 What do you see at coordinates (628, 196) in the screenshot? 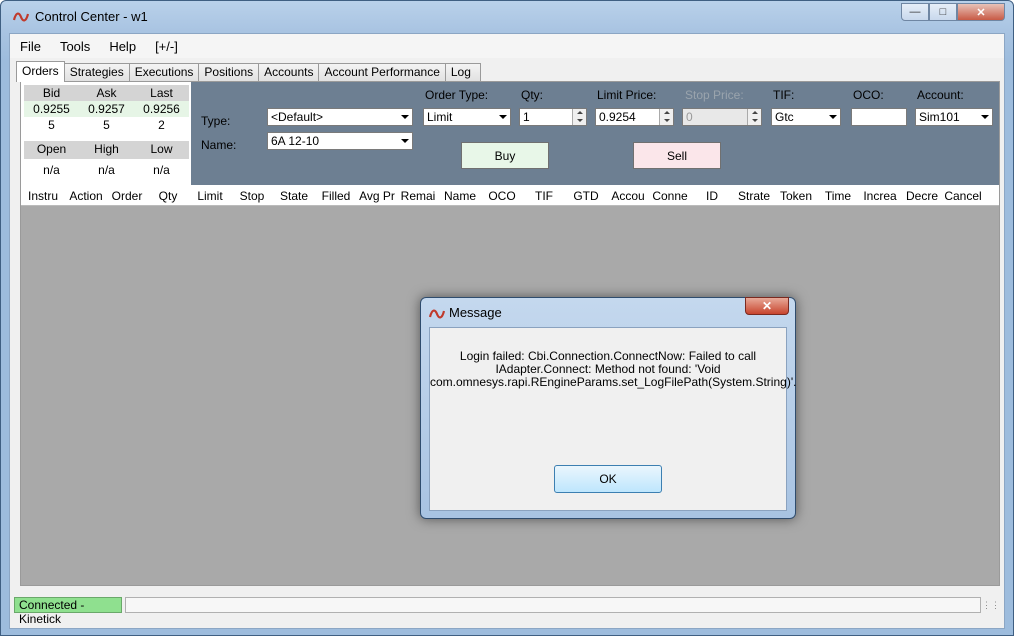
I see `col-account: Accou` at bounding box center [628, 196].